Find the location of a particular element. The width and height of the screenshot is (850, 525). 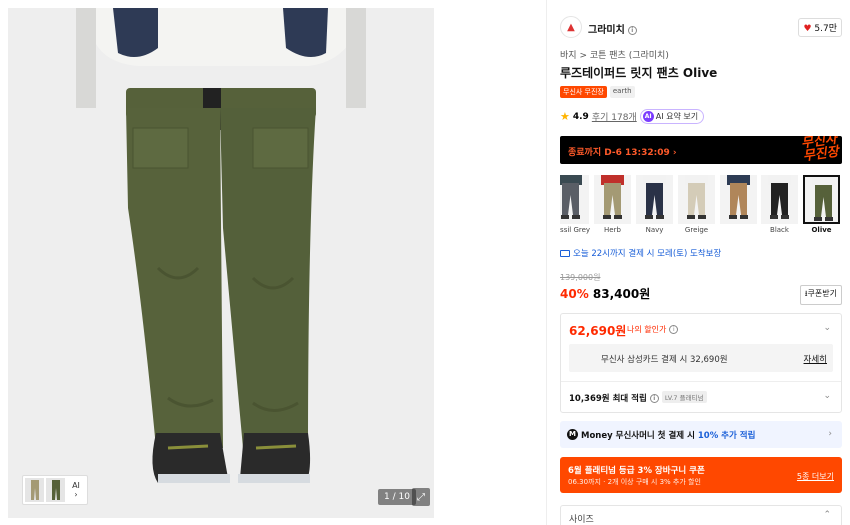

price-row: 40% 83,400원 is located at coordinates (605, 293).